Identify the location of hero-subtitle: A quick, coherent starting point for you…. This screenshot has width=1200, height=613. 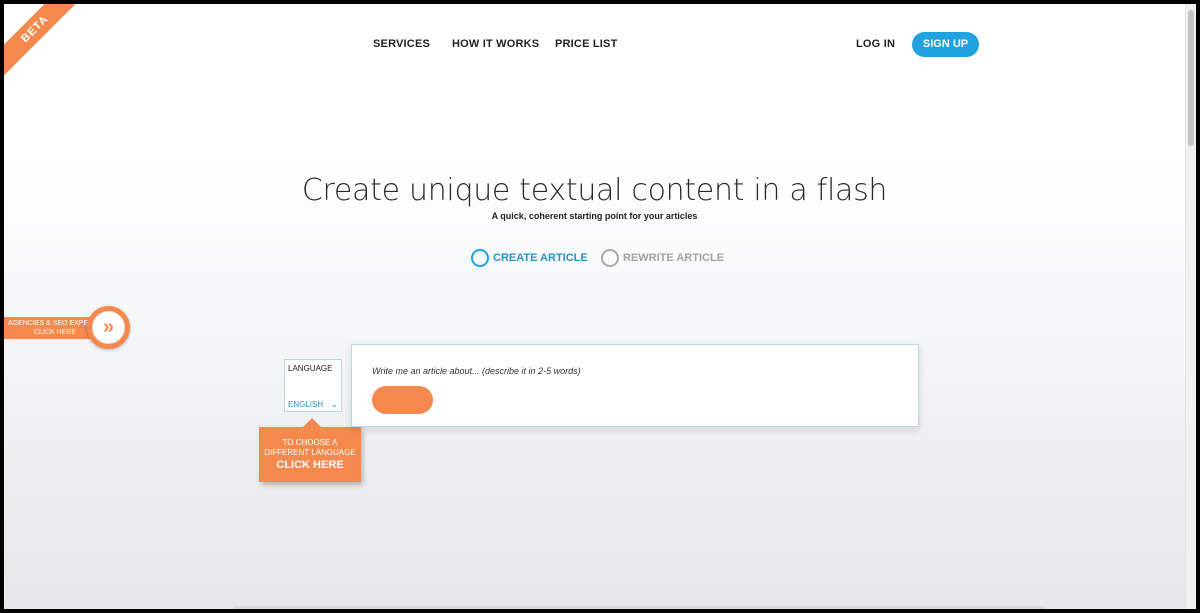
(594, 216).